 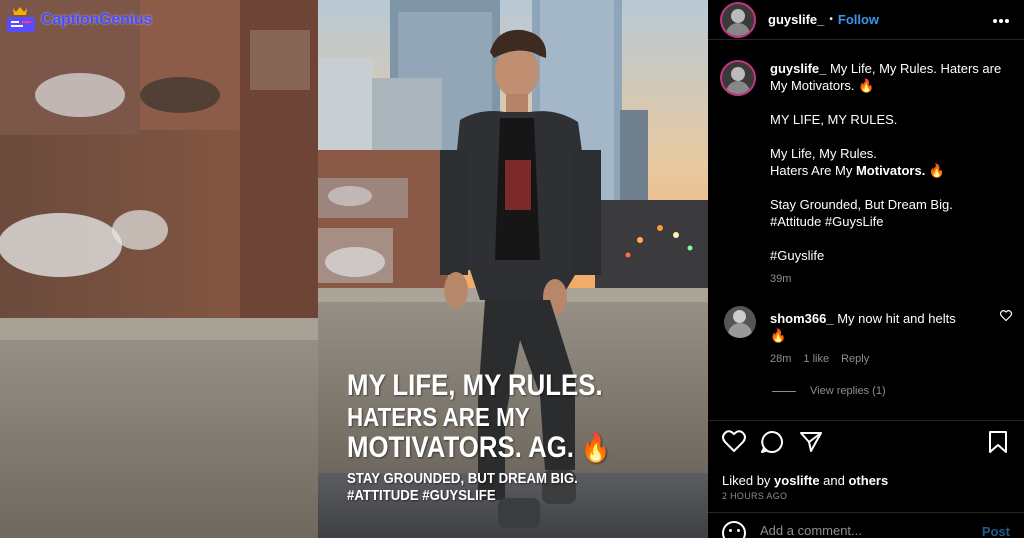 I want to click on caption-line-3b: #Attitude #GuysLife, so click(x=889, y=221).